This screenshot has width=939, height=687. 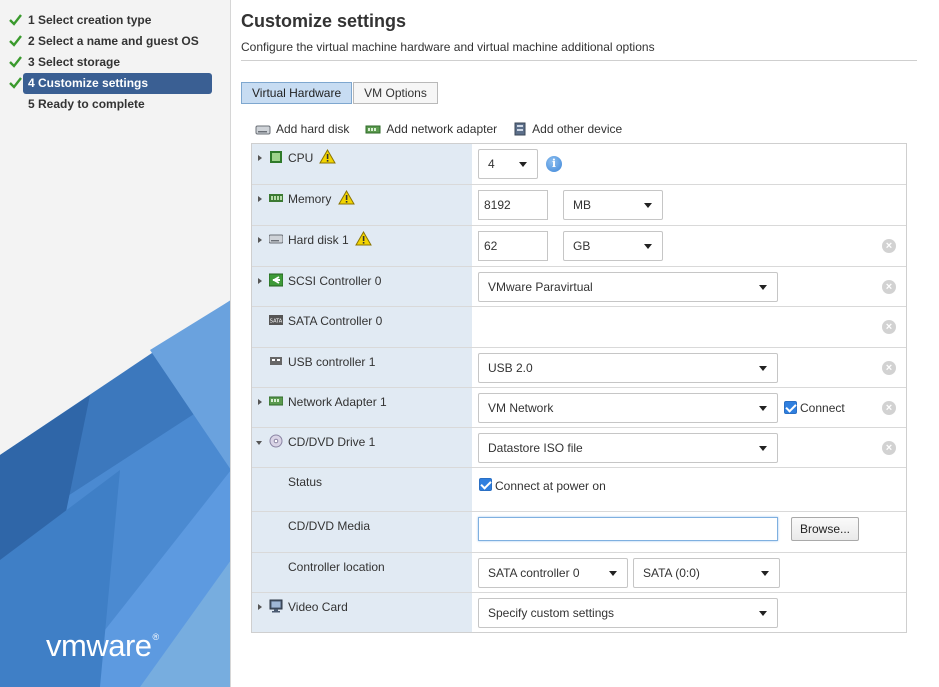 I want to click on controller-select: SATA controller 0, so click(x=553, y=573).